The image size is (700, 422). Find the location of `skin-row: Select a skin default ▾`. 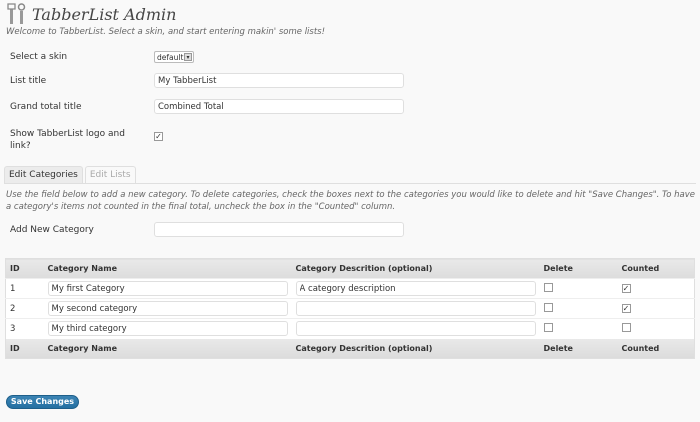

skin-row: Select a skin default ▾ is located at coordinates (210, 57).